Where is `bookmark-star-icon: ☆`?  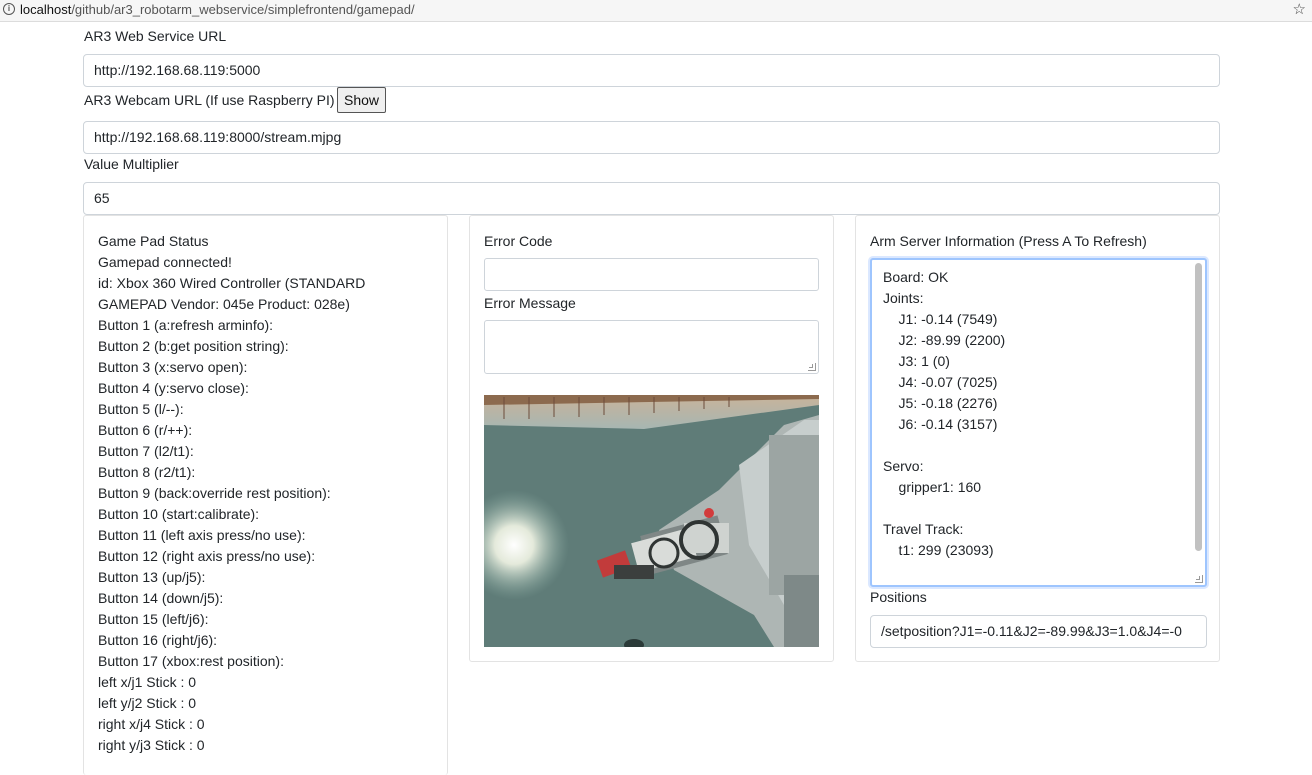
bookmark-star-icon: ☆ is located at coordinates (1299, 9).